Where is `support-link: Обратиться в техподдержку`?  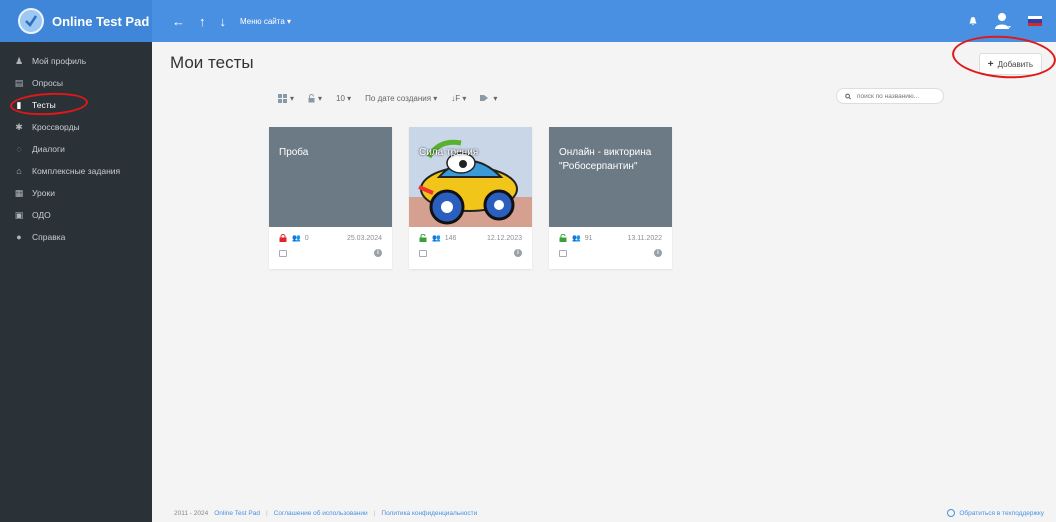 support-link: Обратиться в техподдержку is located at coordinates (995, 513).